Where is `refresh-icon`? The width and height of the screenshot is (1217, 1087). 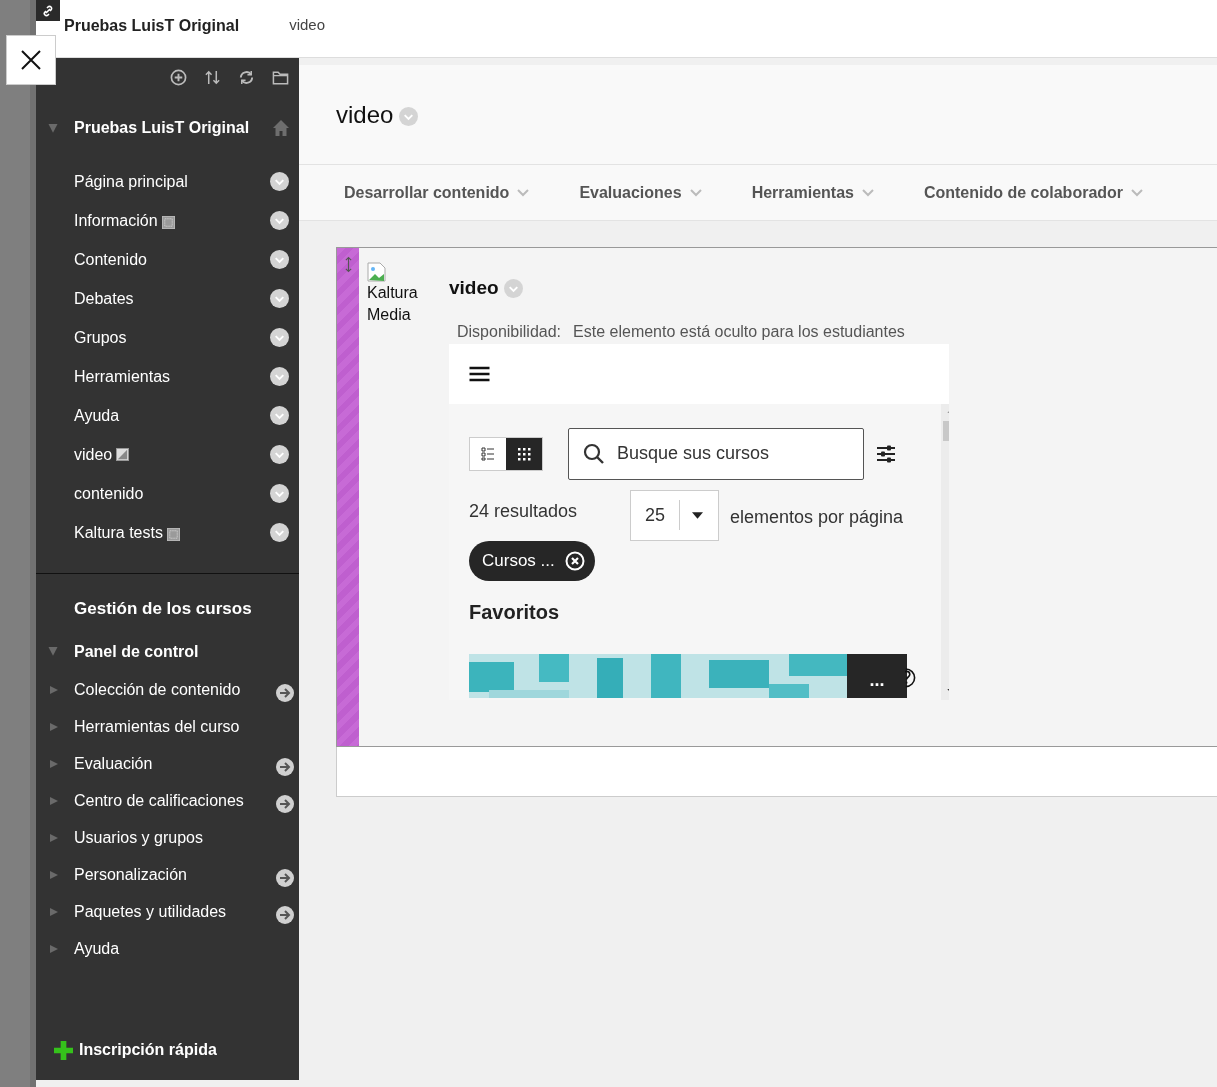 refresh-icon is located at coordinates (246, 77).